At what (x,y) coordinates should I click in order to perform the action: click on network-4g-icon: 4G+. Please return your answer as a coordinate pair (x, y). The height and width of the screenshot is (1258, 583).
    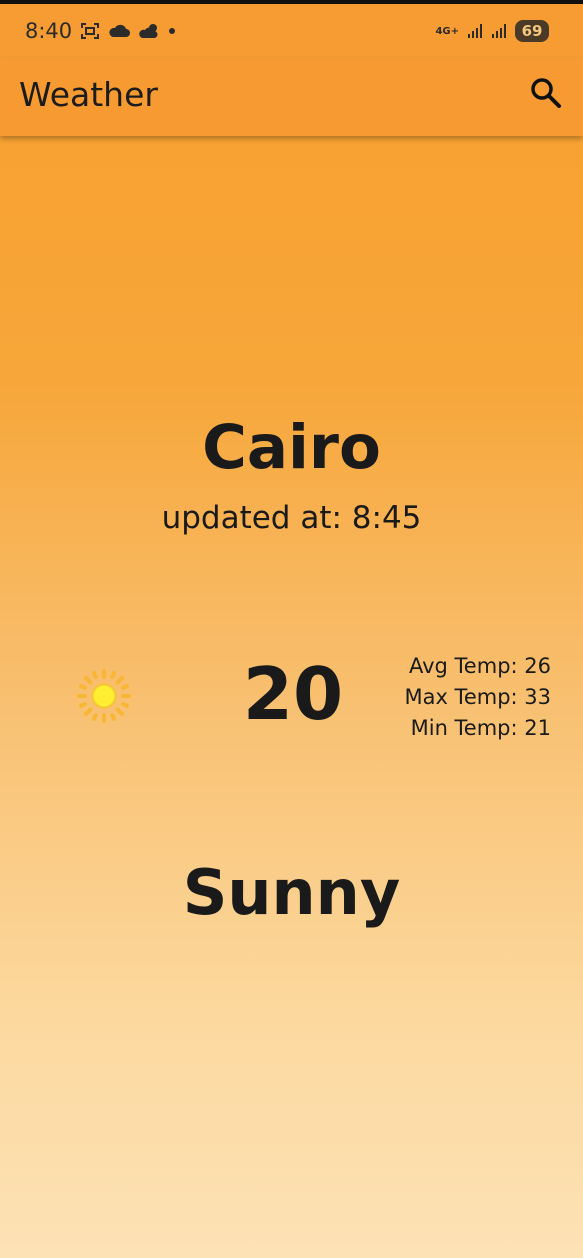
    Looking at the image, I should click on (447, 31).